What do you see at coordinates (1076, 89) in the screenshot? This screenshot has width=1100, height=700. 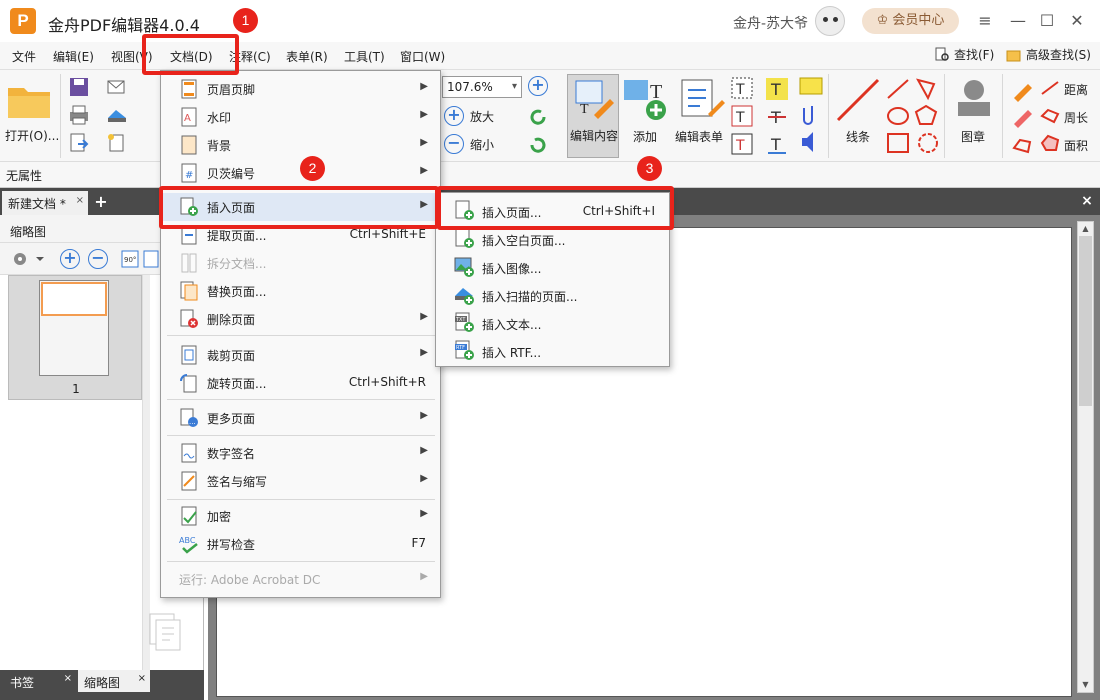 I see `distance-label: 距离` at bounding box center [1076, 89].